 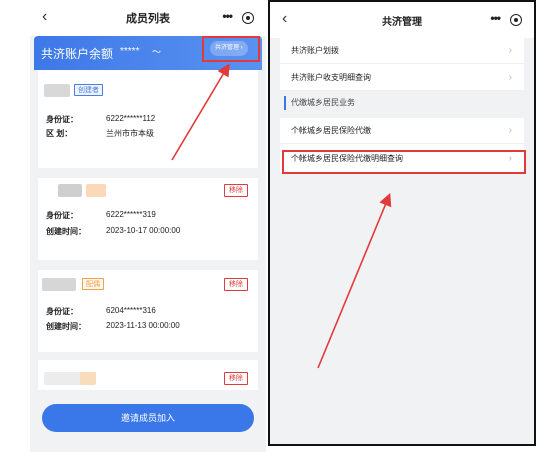 What do you see at coordinates (143, 230) in the screenshot?
I see `time-value: 2023-10-17 00:00:00` at bounding box center [143, 230].